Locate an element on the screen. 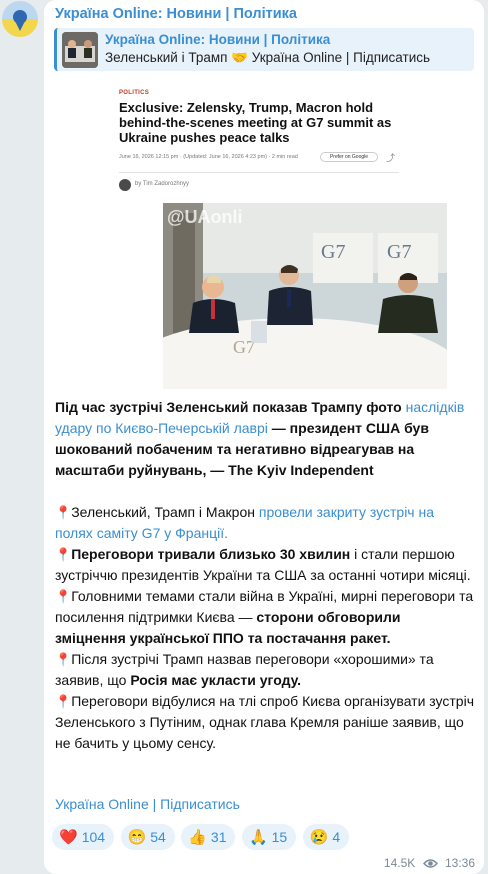  share-icon: ⤴ is located at coordinates (391, 158).